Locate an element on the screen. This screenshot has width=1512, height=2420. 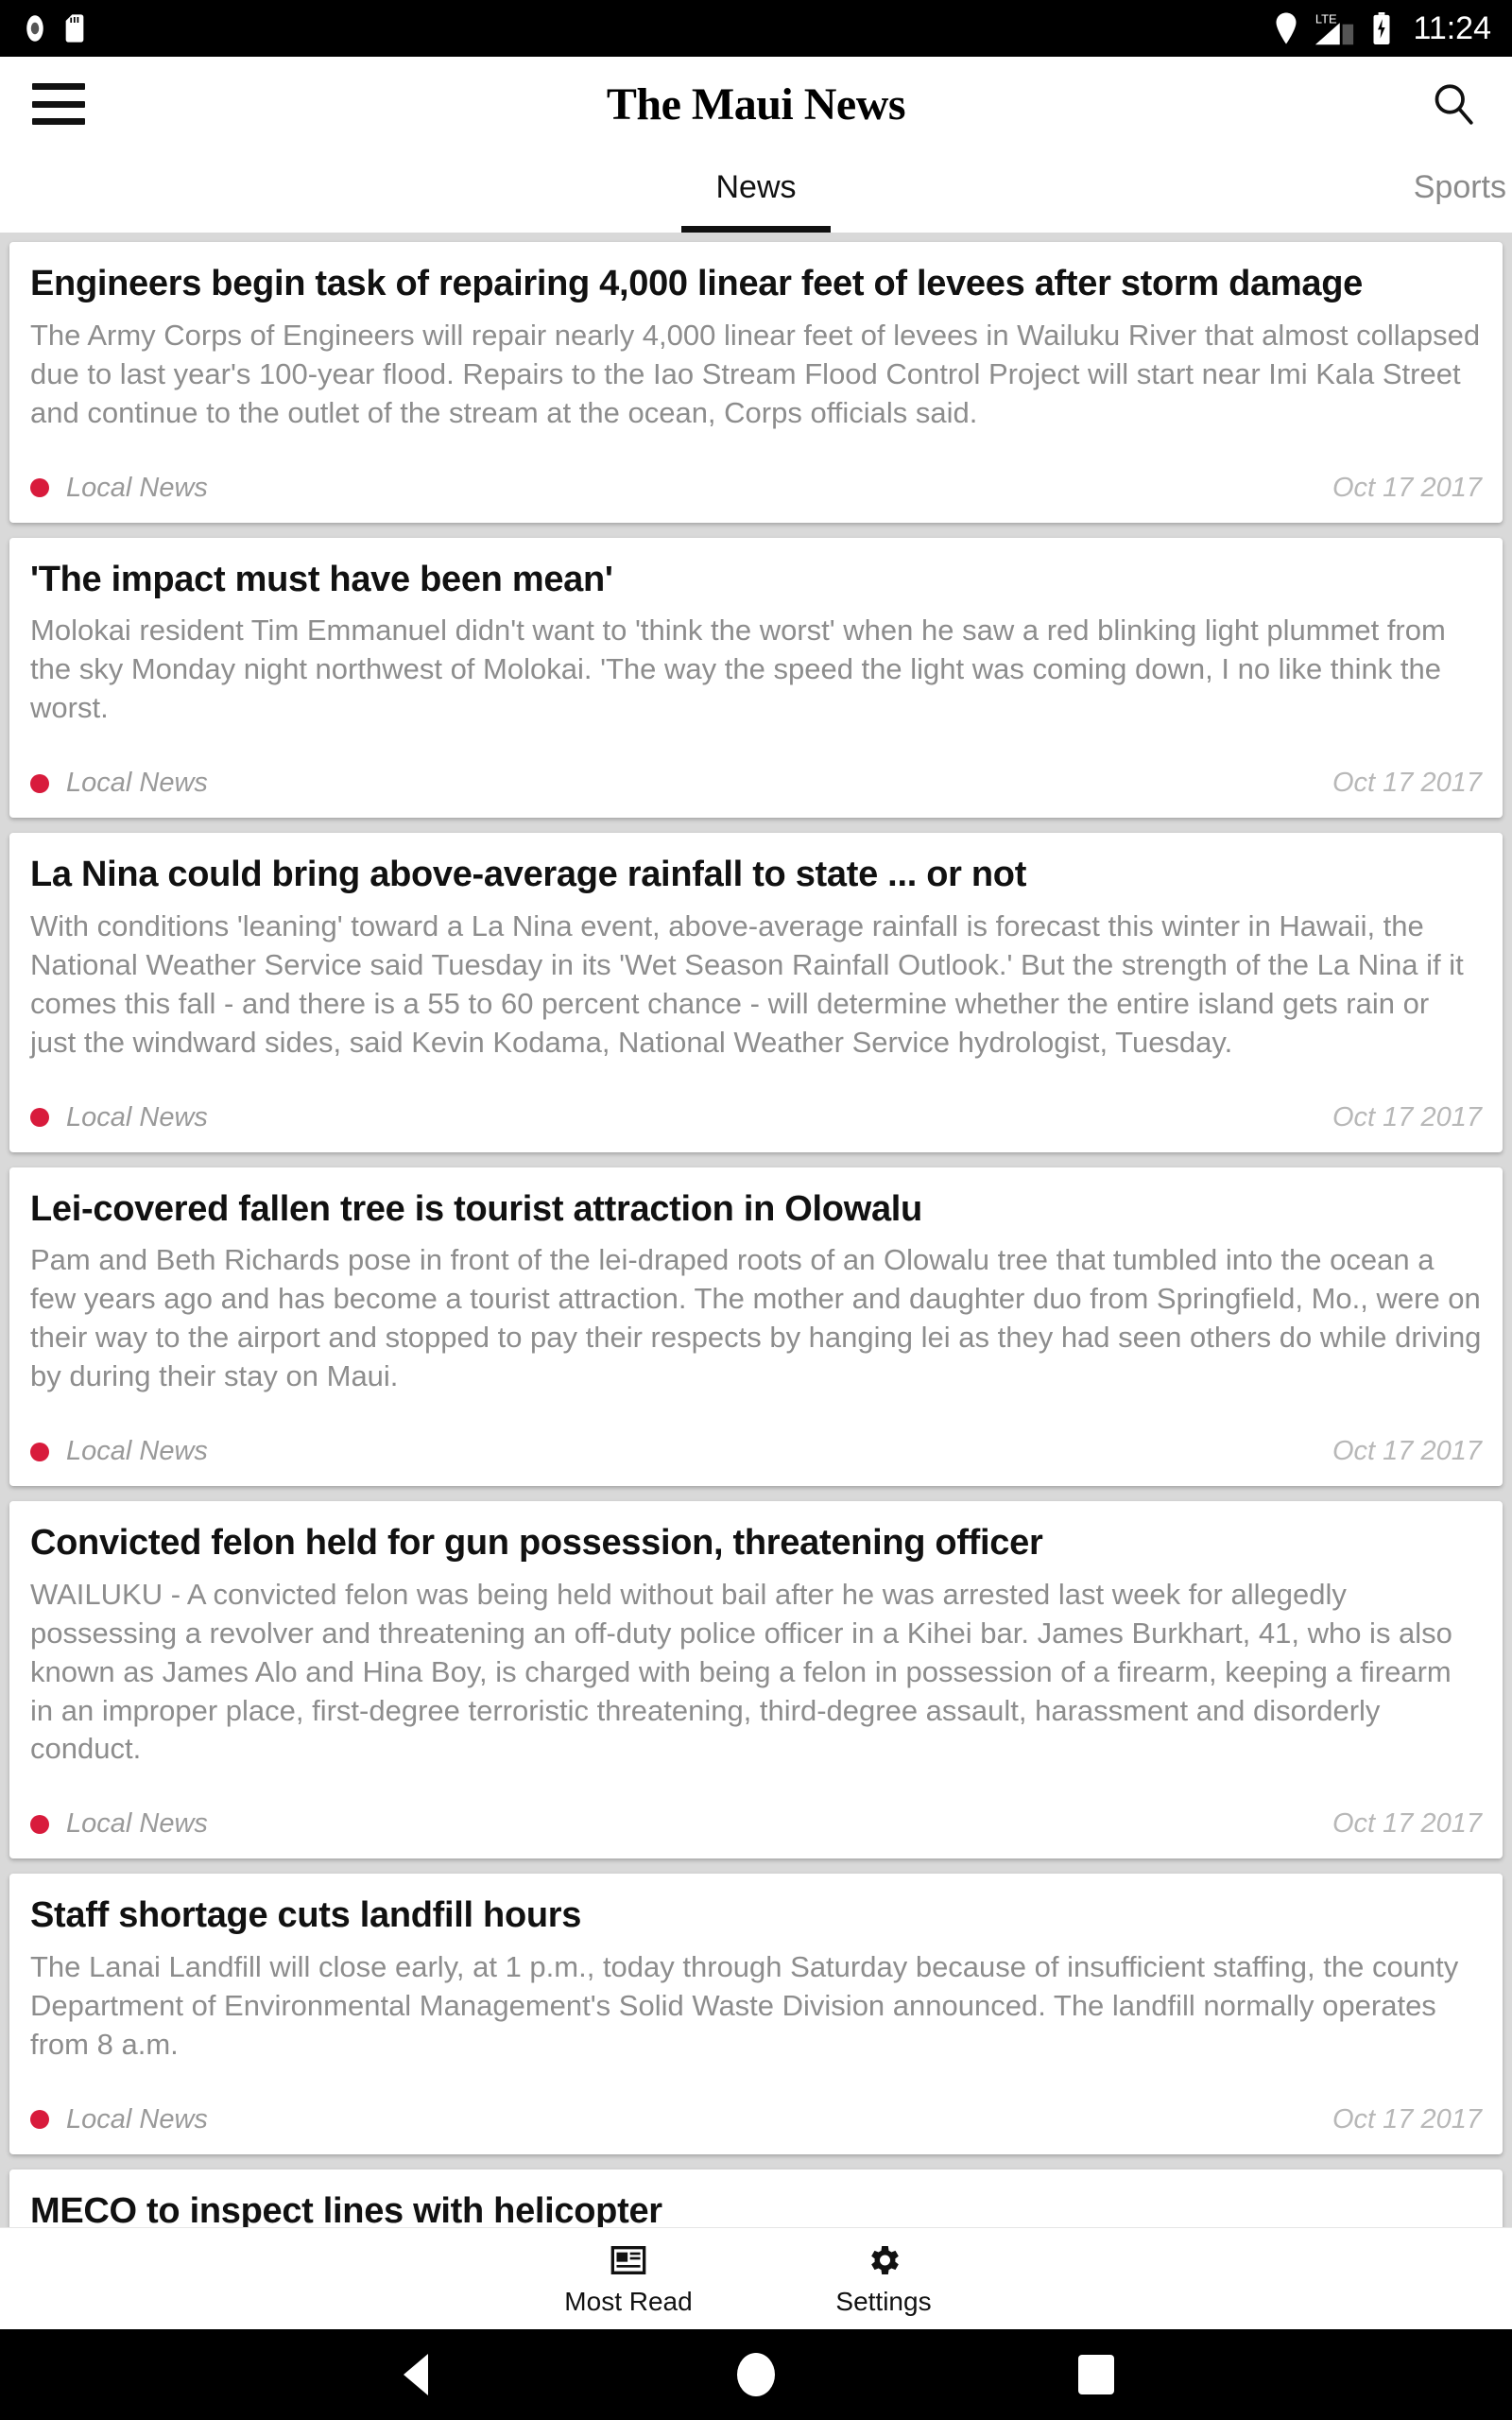
bottom-navigation: Most Read Settings is located at coordinates (756, 2278).